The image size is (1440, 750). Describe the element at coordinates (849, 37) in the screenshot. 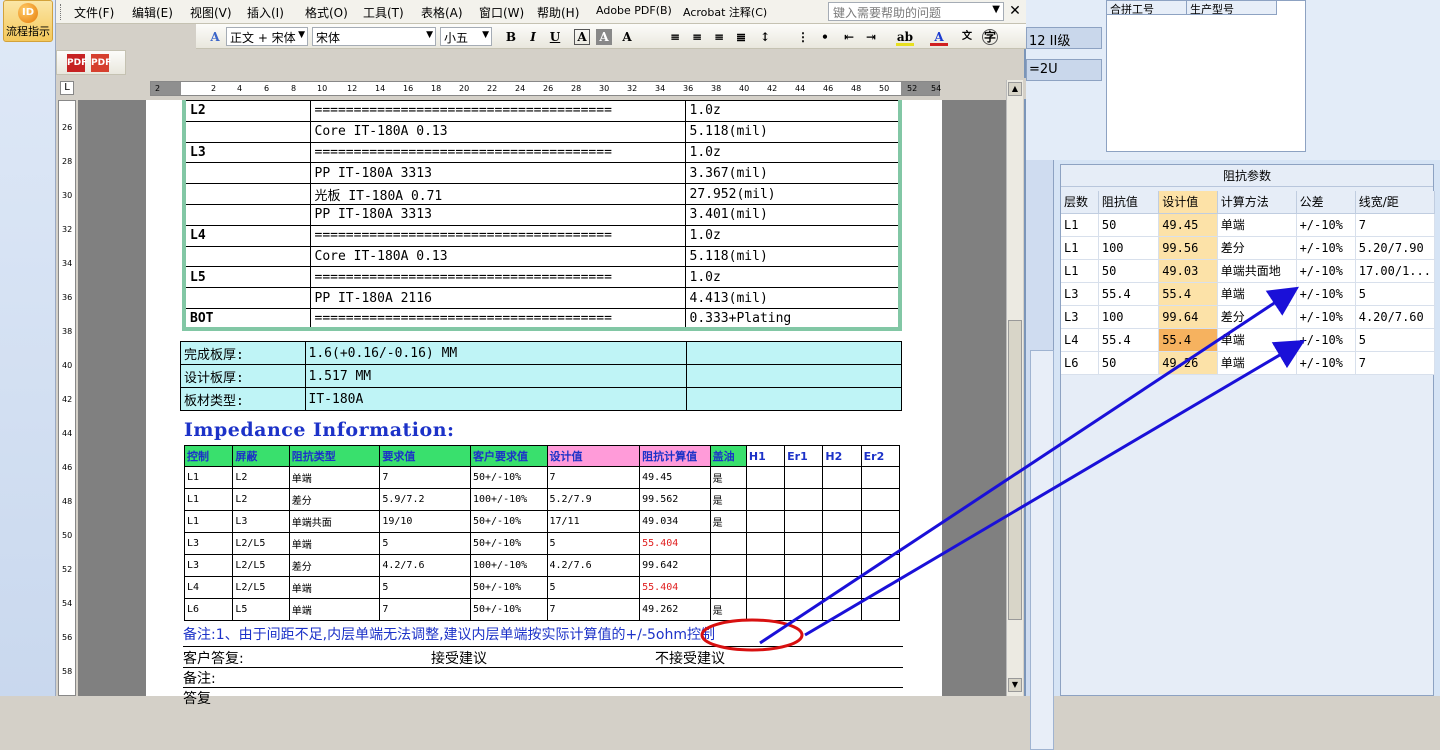

I see `decrease-indent-icon: ⇤` at that location.